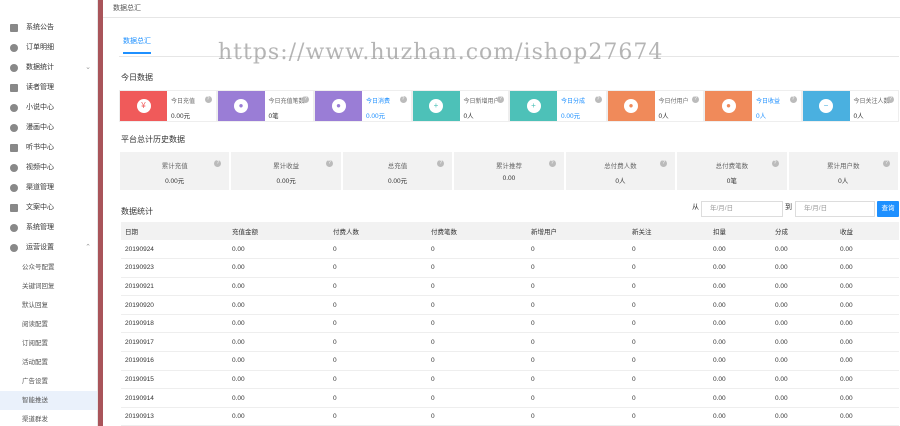  I want to click on card-value: 0.00元, so click(181, 116).